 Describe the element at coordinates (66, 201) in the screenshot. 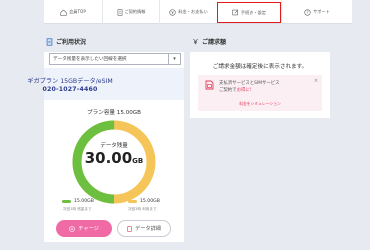

I see `legend-green-swatch` at that location.